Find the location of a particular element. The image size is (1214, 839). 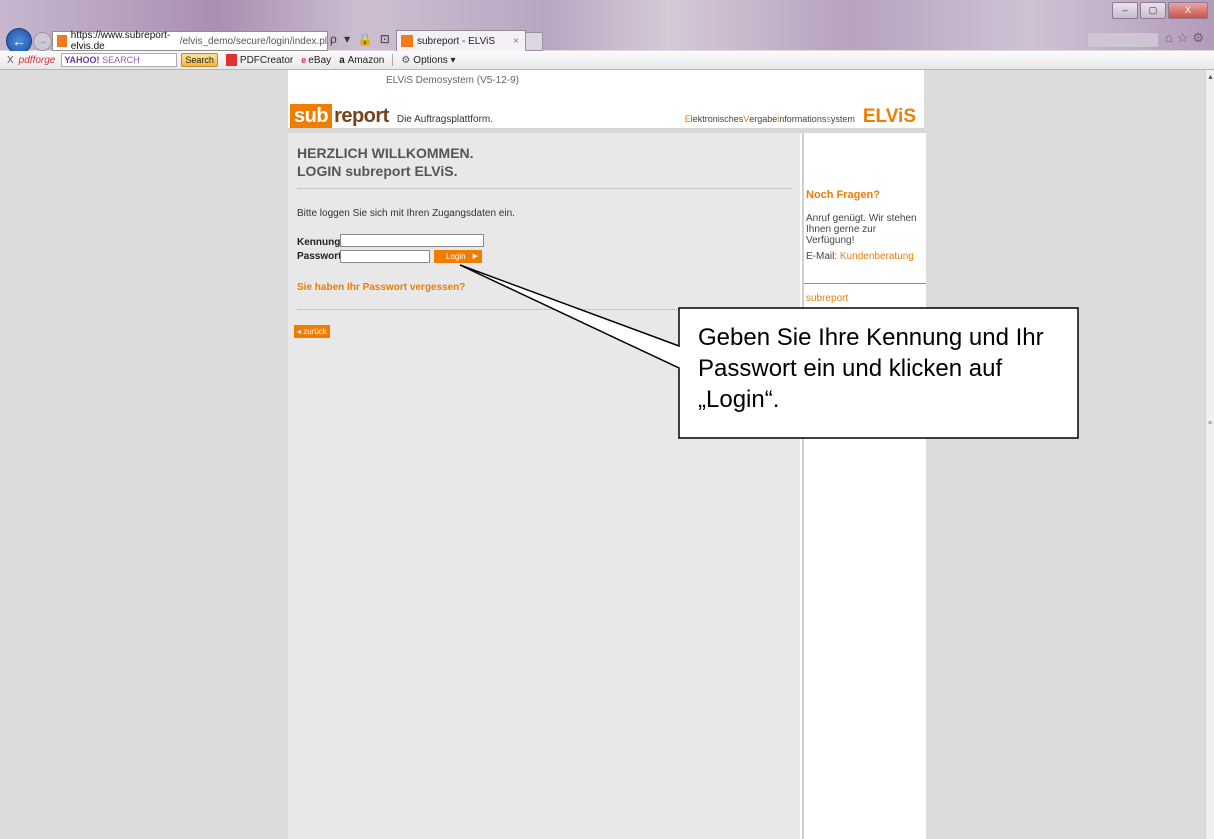

login-button: Login ▶ is located at coordinates (458, 256).